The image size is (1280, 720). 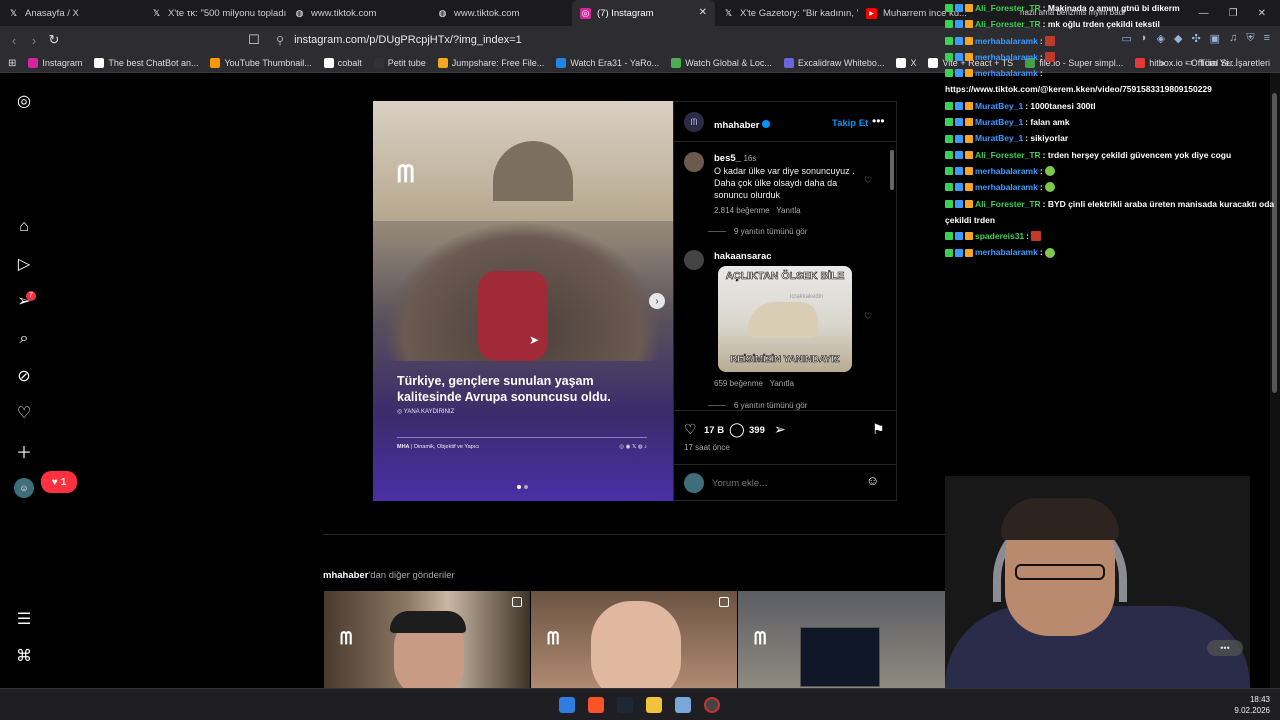 I want to click on heart-icon: ♡, so click(x=24, y=413).